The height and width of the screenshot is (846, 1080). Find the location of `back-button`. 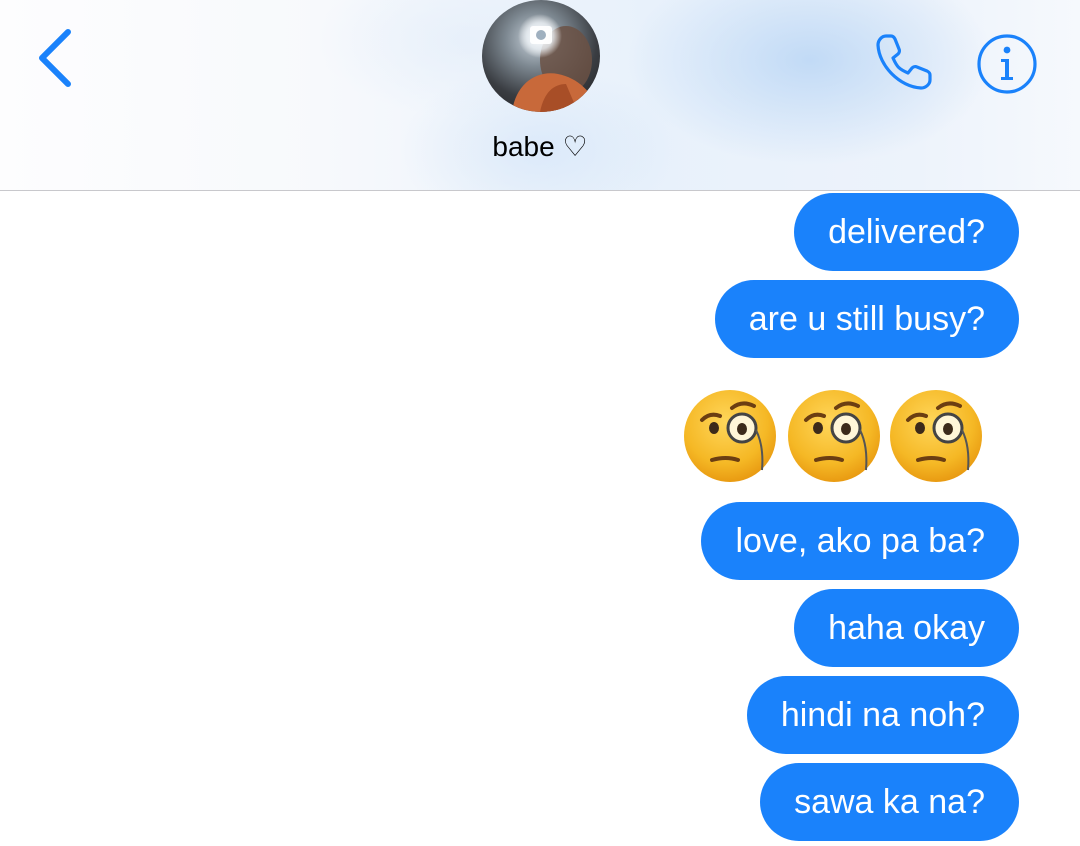

back-button is located at coordinates (56, 58).